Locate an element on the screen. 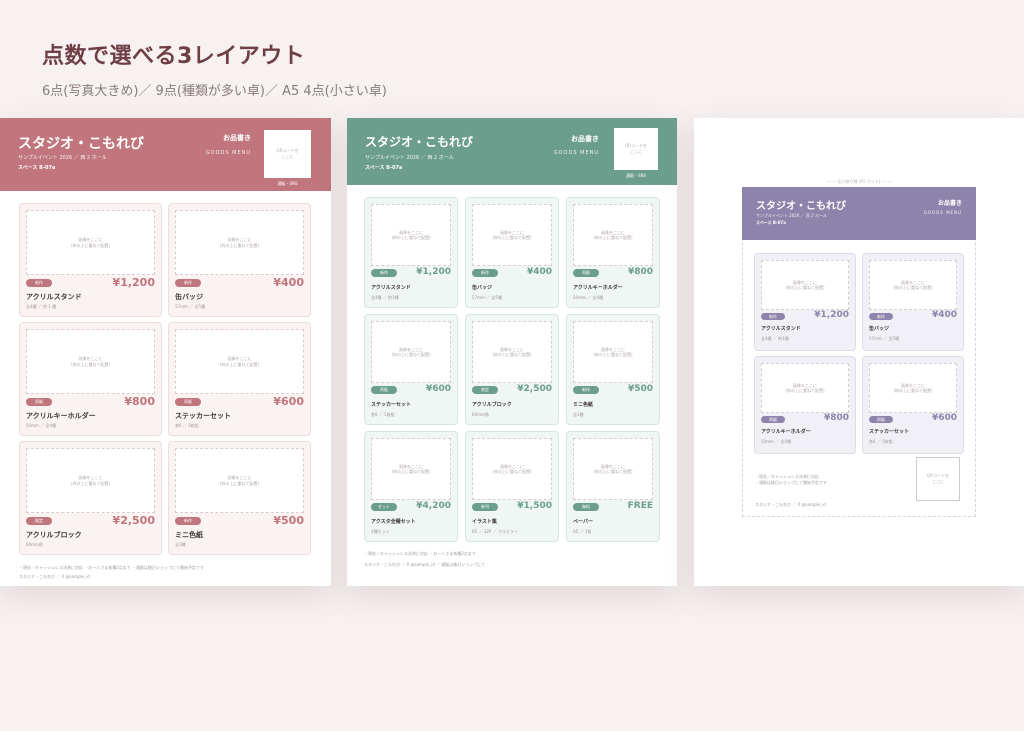  cut-guide-label: — — 切り取り線 (A5 ガイド) — — is located at coordinates (859, 181).